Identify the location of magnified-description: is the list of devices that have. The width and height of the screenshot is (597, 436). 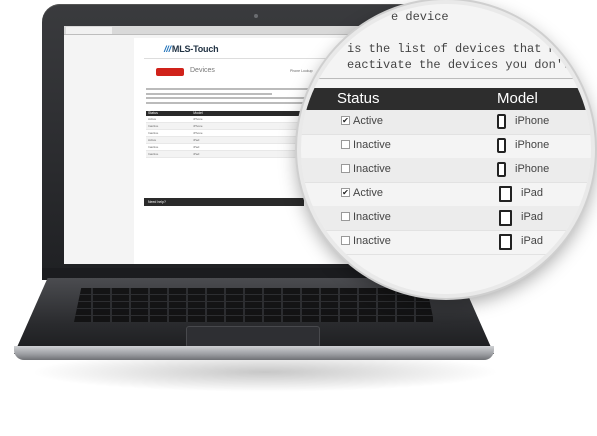
(462, 49).